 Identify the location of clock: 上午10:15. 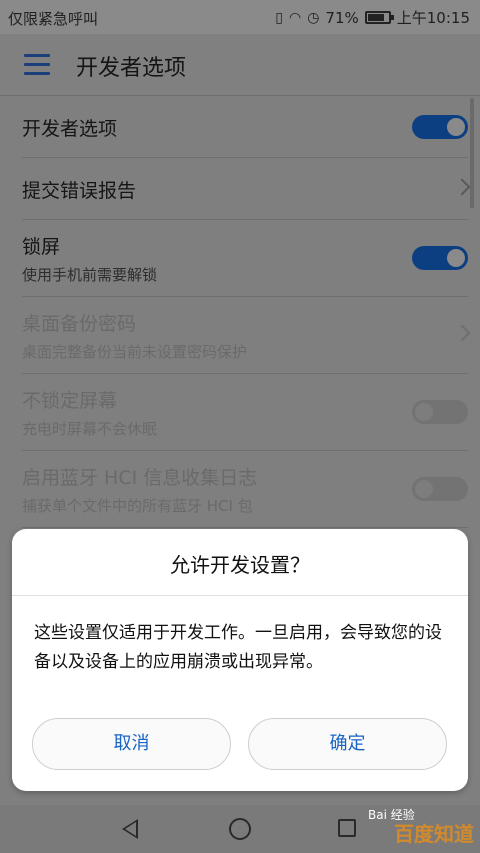
(433, 18).